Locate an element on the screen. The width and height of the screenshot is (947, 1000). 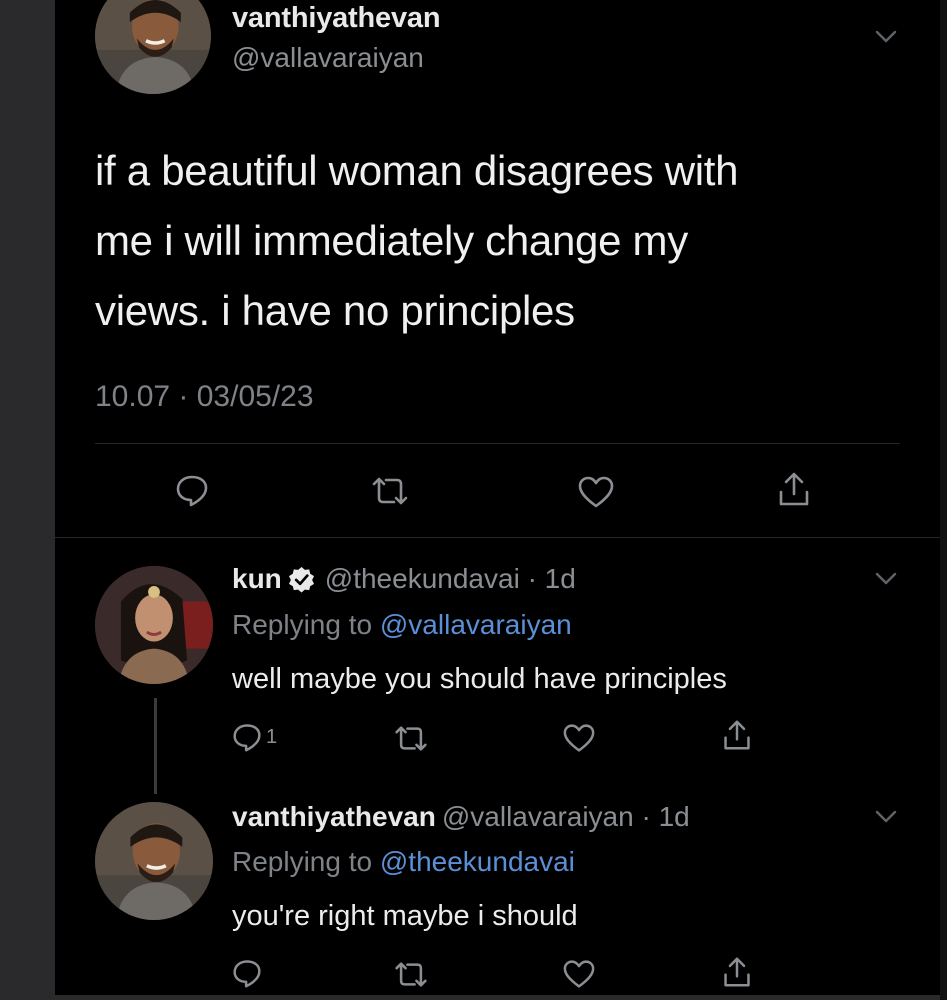
mention-link: @vallavaraiyan is located at coordinates (476, 624).